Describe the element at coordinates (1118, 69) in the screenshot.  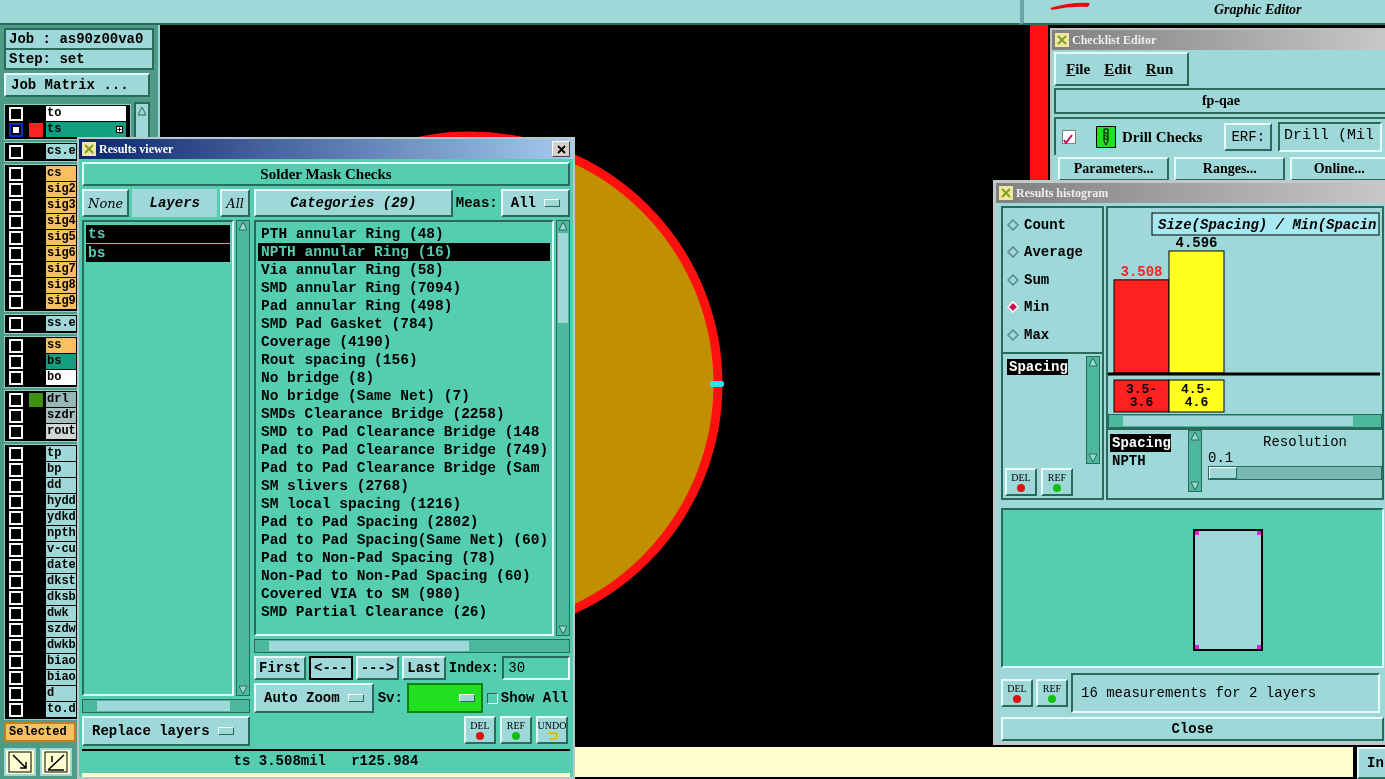
I see `menu-item: Edit` at that location.